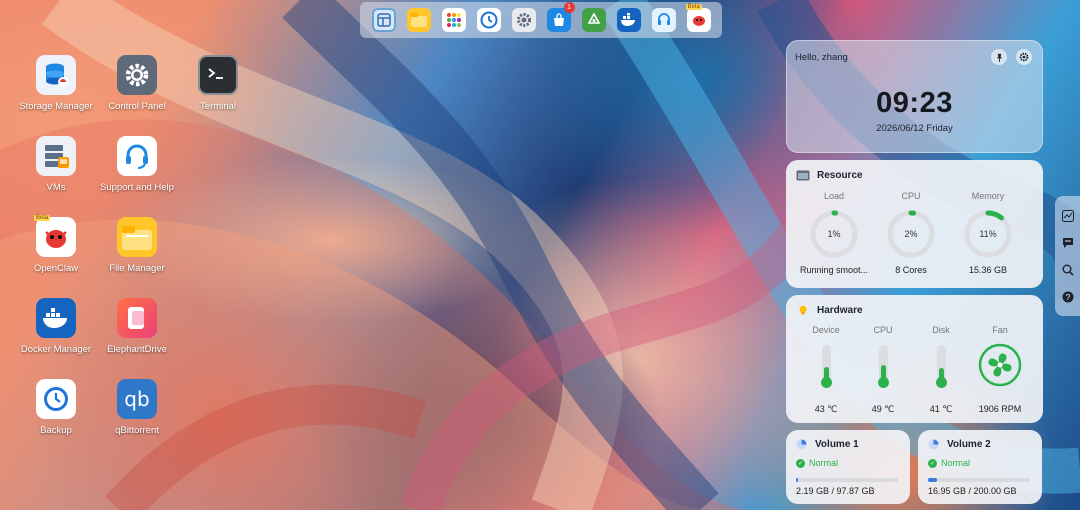 The width and height of the screenshot is (1080, 510). I want to click on cpu-ring: 2%, so click(911, 234).